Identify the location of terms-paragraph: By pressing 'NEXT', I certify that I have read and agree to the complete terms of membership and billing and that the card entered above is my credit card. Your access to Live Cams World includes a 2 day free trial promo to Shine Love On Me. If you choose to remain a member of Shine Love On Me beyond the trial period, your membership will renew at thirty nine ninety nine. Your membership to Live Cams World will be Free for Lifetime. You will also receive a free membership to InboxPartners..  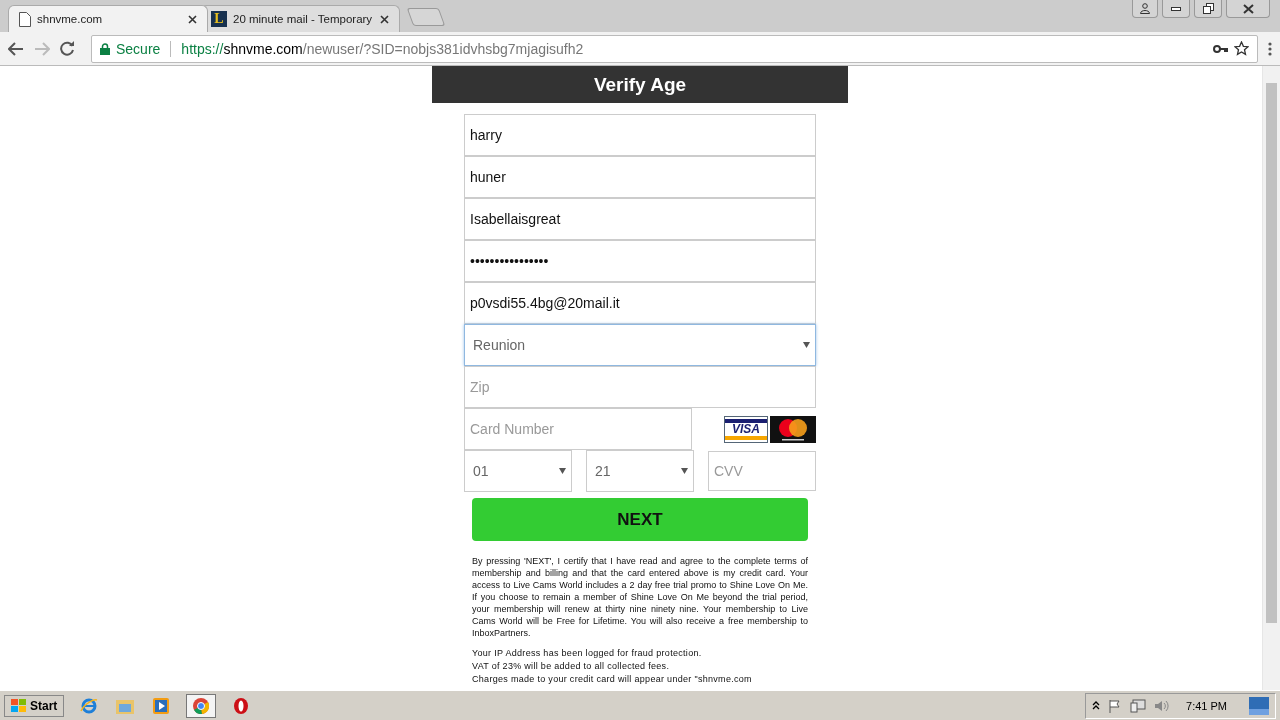
(640, 597).